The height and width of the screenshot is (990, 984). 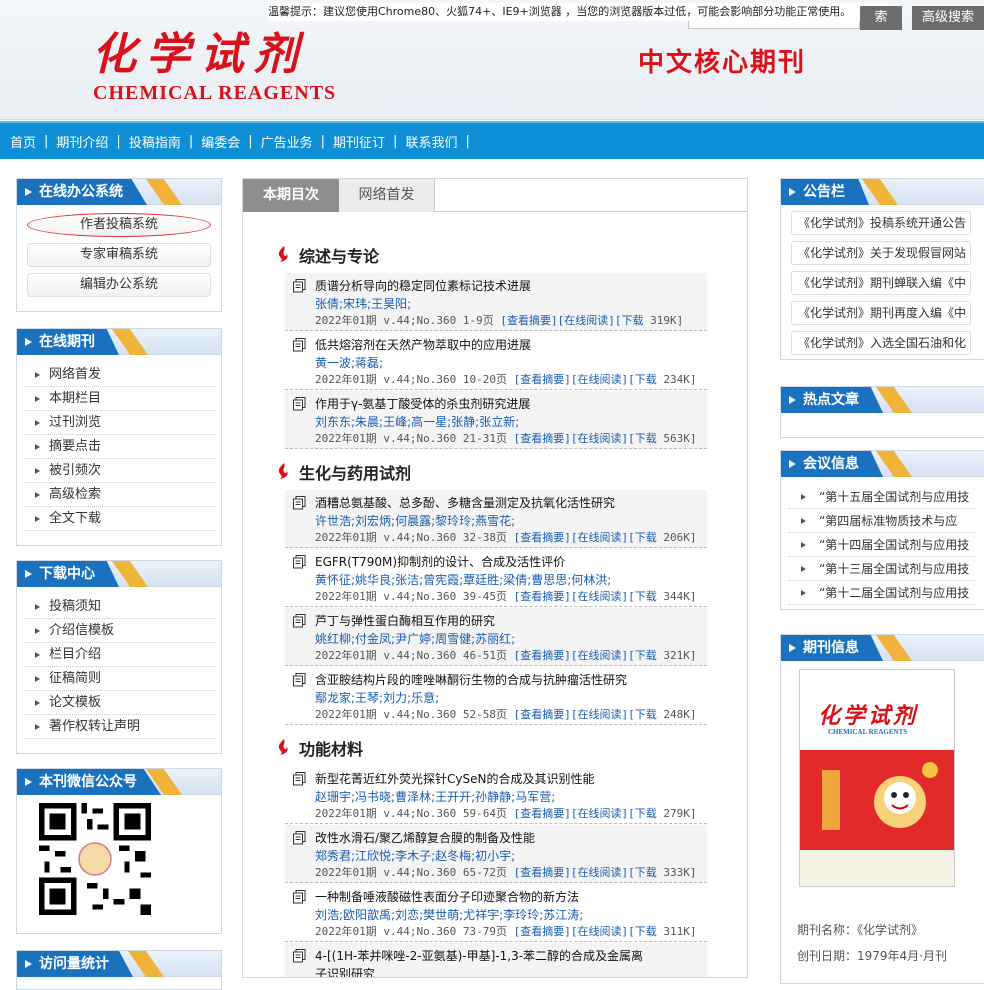 I want to click on list-item: “第四届标准物质技术与应, so click(x=882, y=521).